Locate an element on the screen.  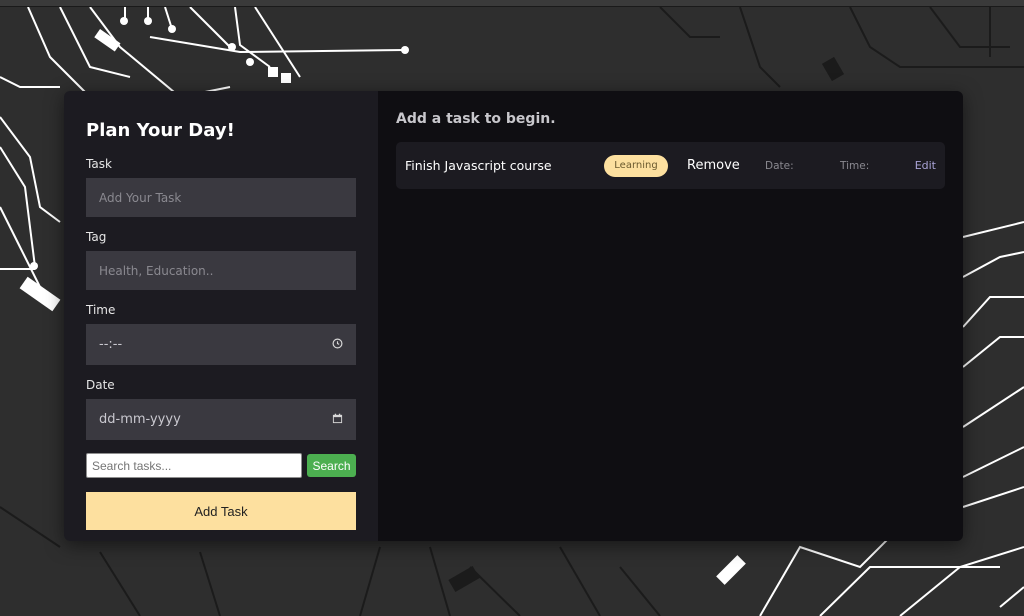
search-button: Search is located at coordinates (331, 465).